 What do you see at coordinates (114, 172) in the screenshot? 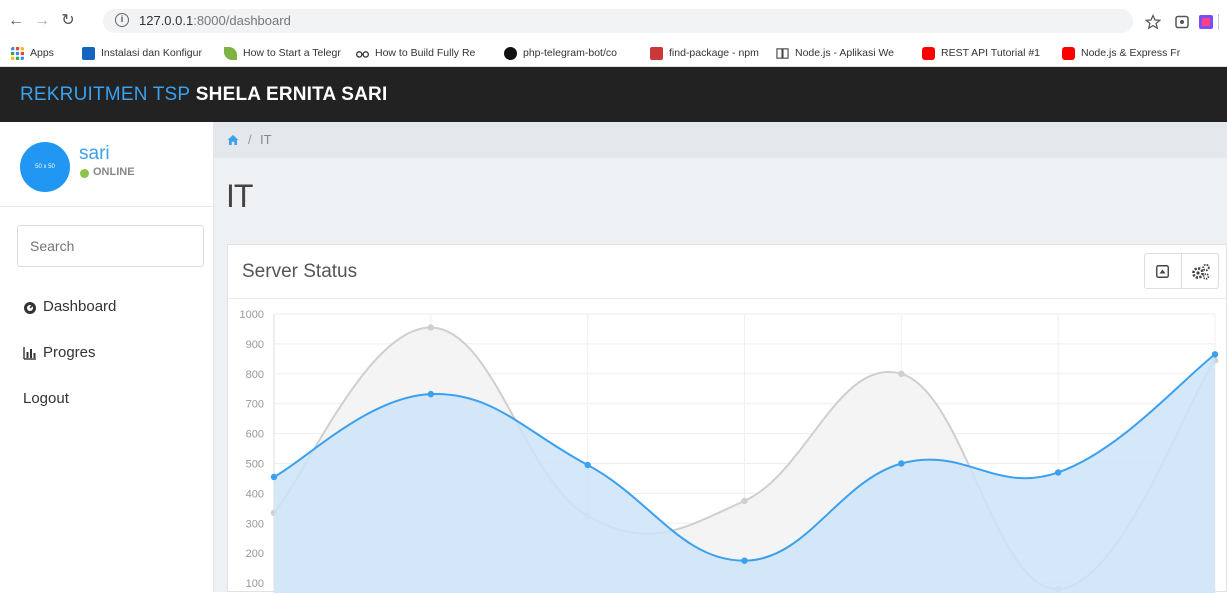
I see `online-status-label: ONLINE` at bounding box center [114, 172].